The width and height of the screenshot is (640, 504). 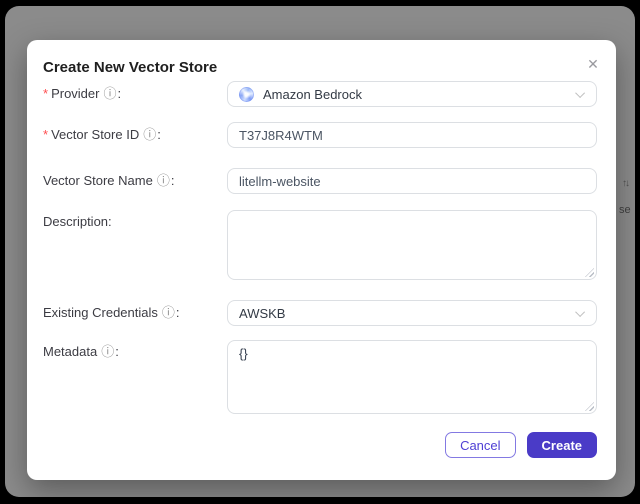 I want to click on existing-credentials-select-value: AWSKB, so click(x=262, y=313).